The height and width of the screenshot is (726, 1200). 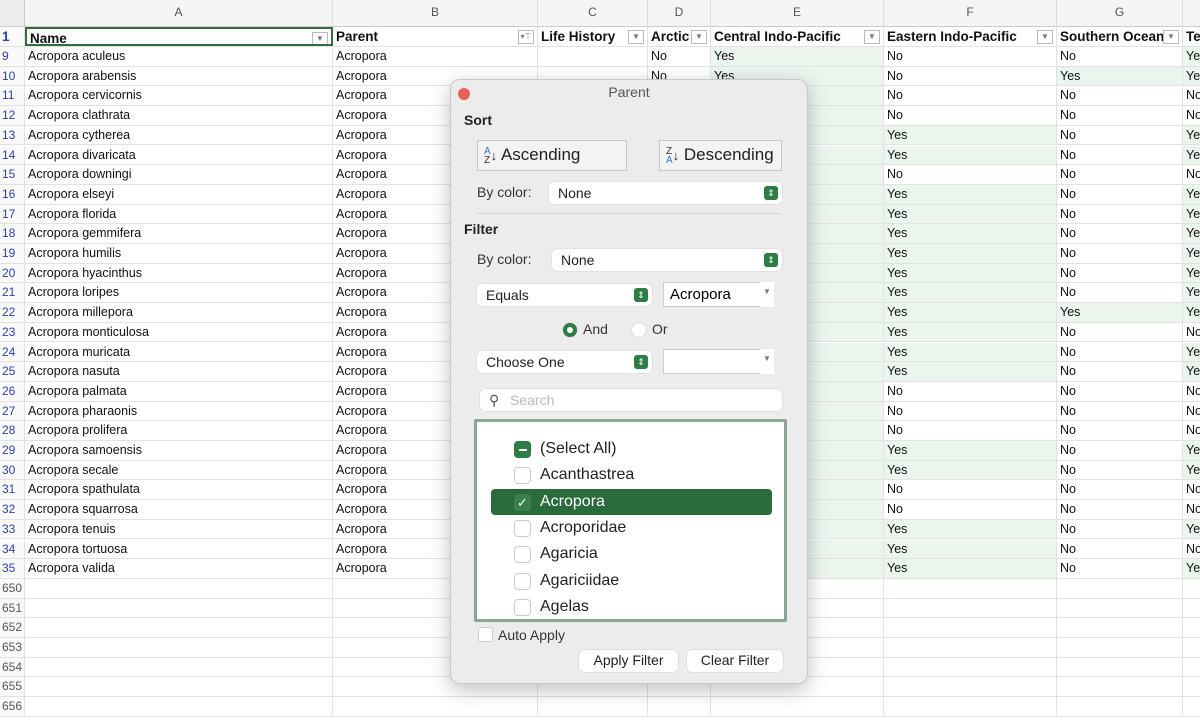 I want to click on search-input: ⚲ Search, so click(x=631, y=400).